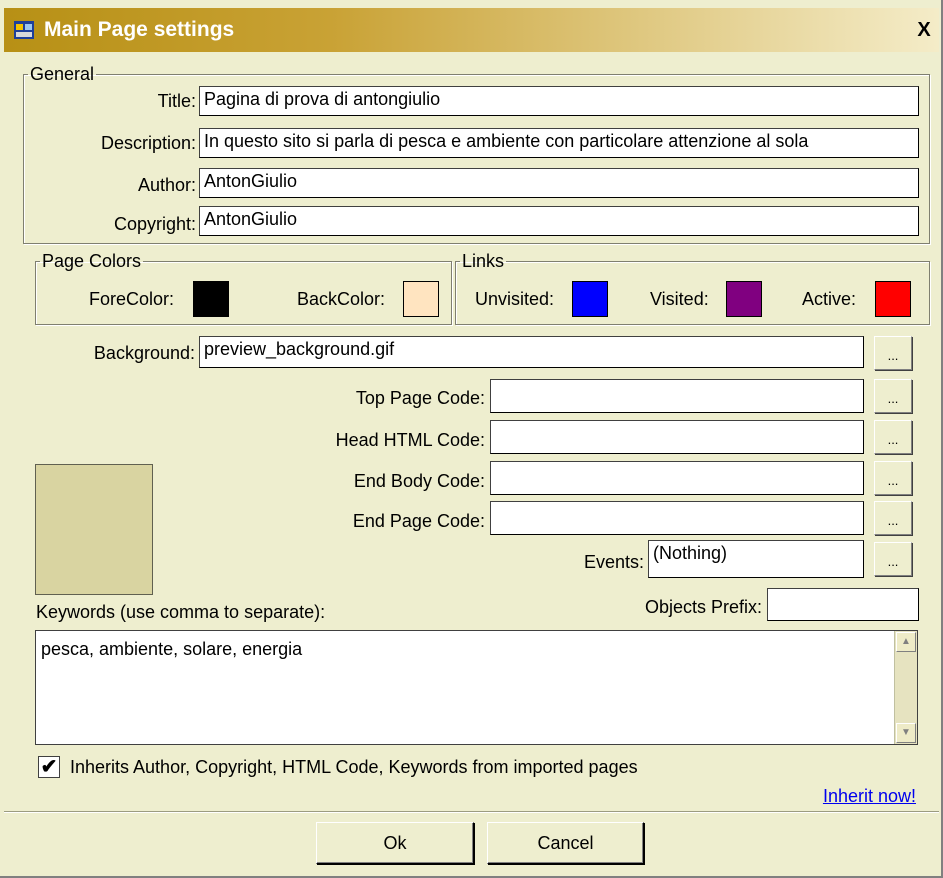 Image resolution: width=943 pixels, height=878 pixels. What do you see at coordinates (421, 299) in the screenshot?
I see `backcolor-swatch` at bounding box center [421, 299].